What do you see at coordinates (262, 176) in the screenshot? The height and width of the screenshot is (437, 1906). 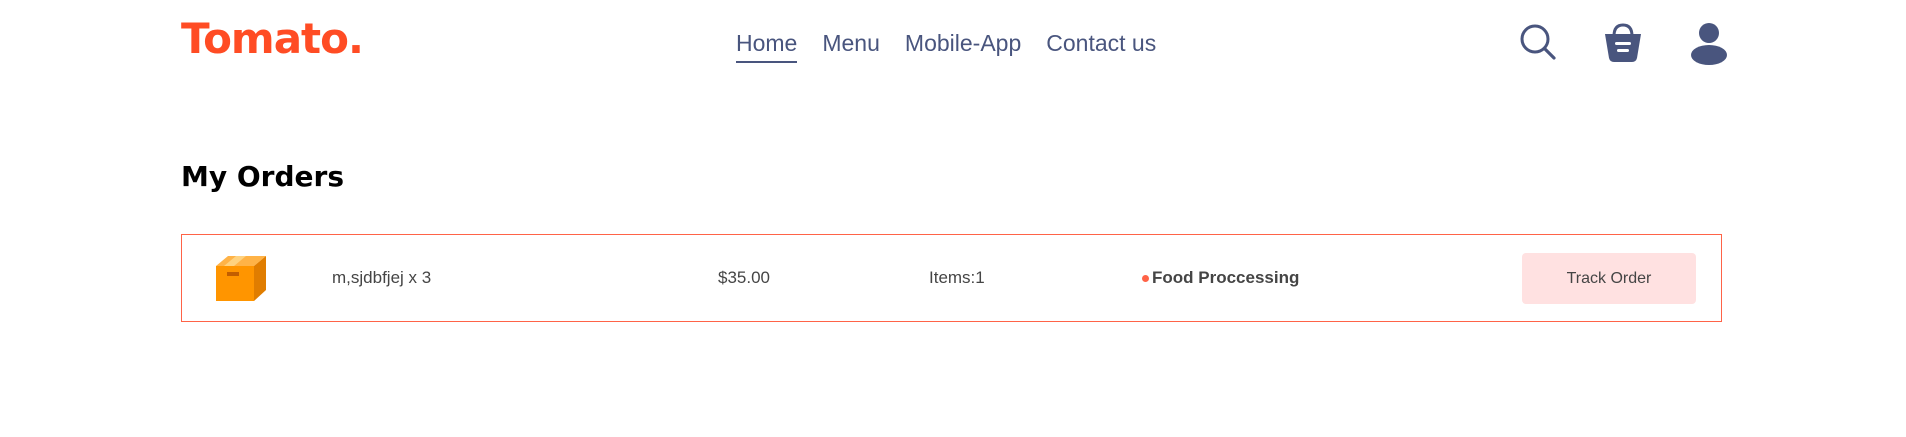 I see `page-title: My Orders` at bounding box center [262, 176].